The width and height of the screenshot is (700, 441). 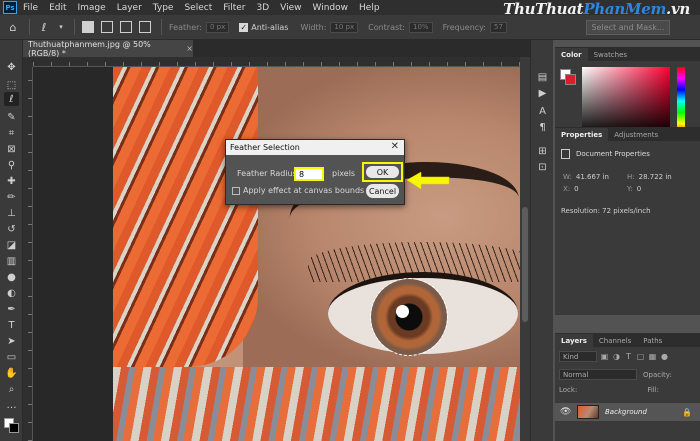 I want to click on pen-tool-icon: ✒, so click(x=11, y=309).